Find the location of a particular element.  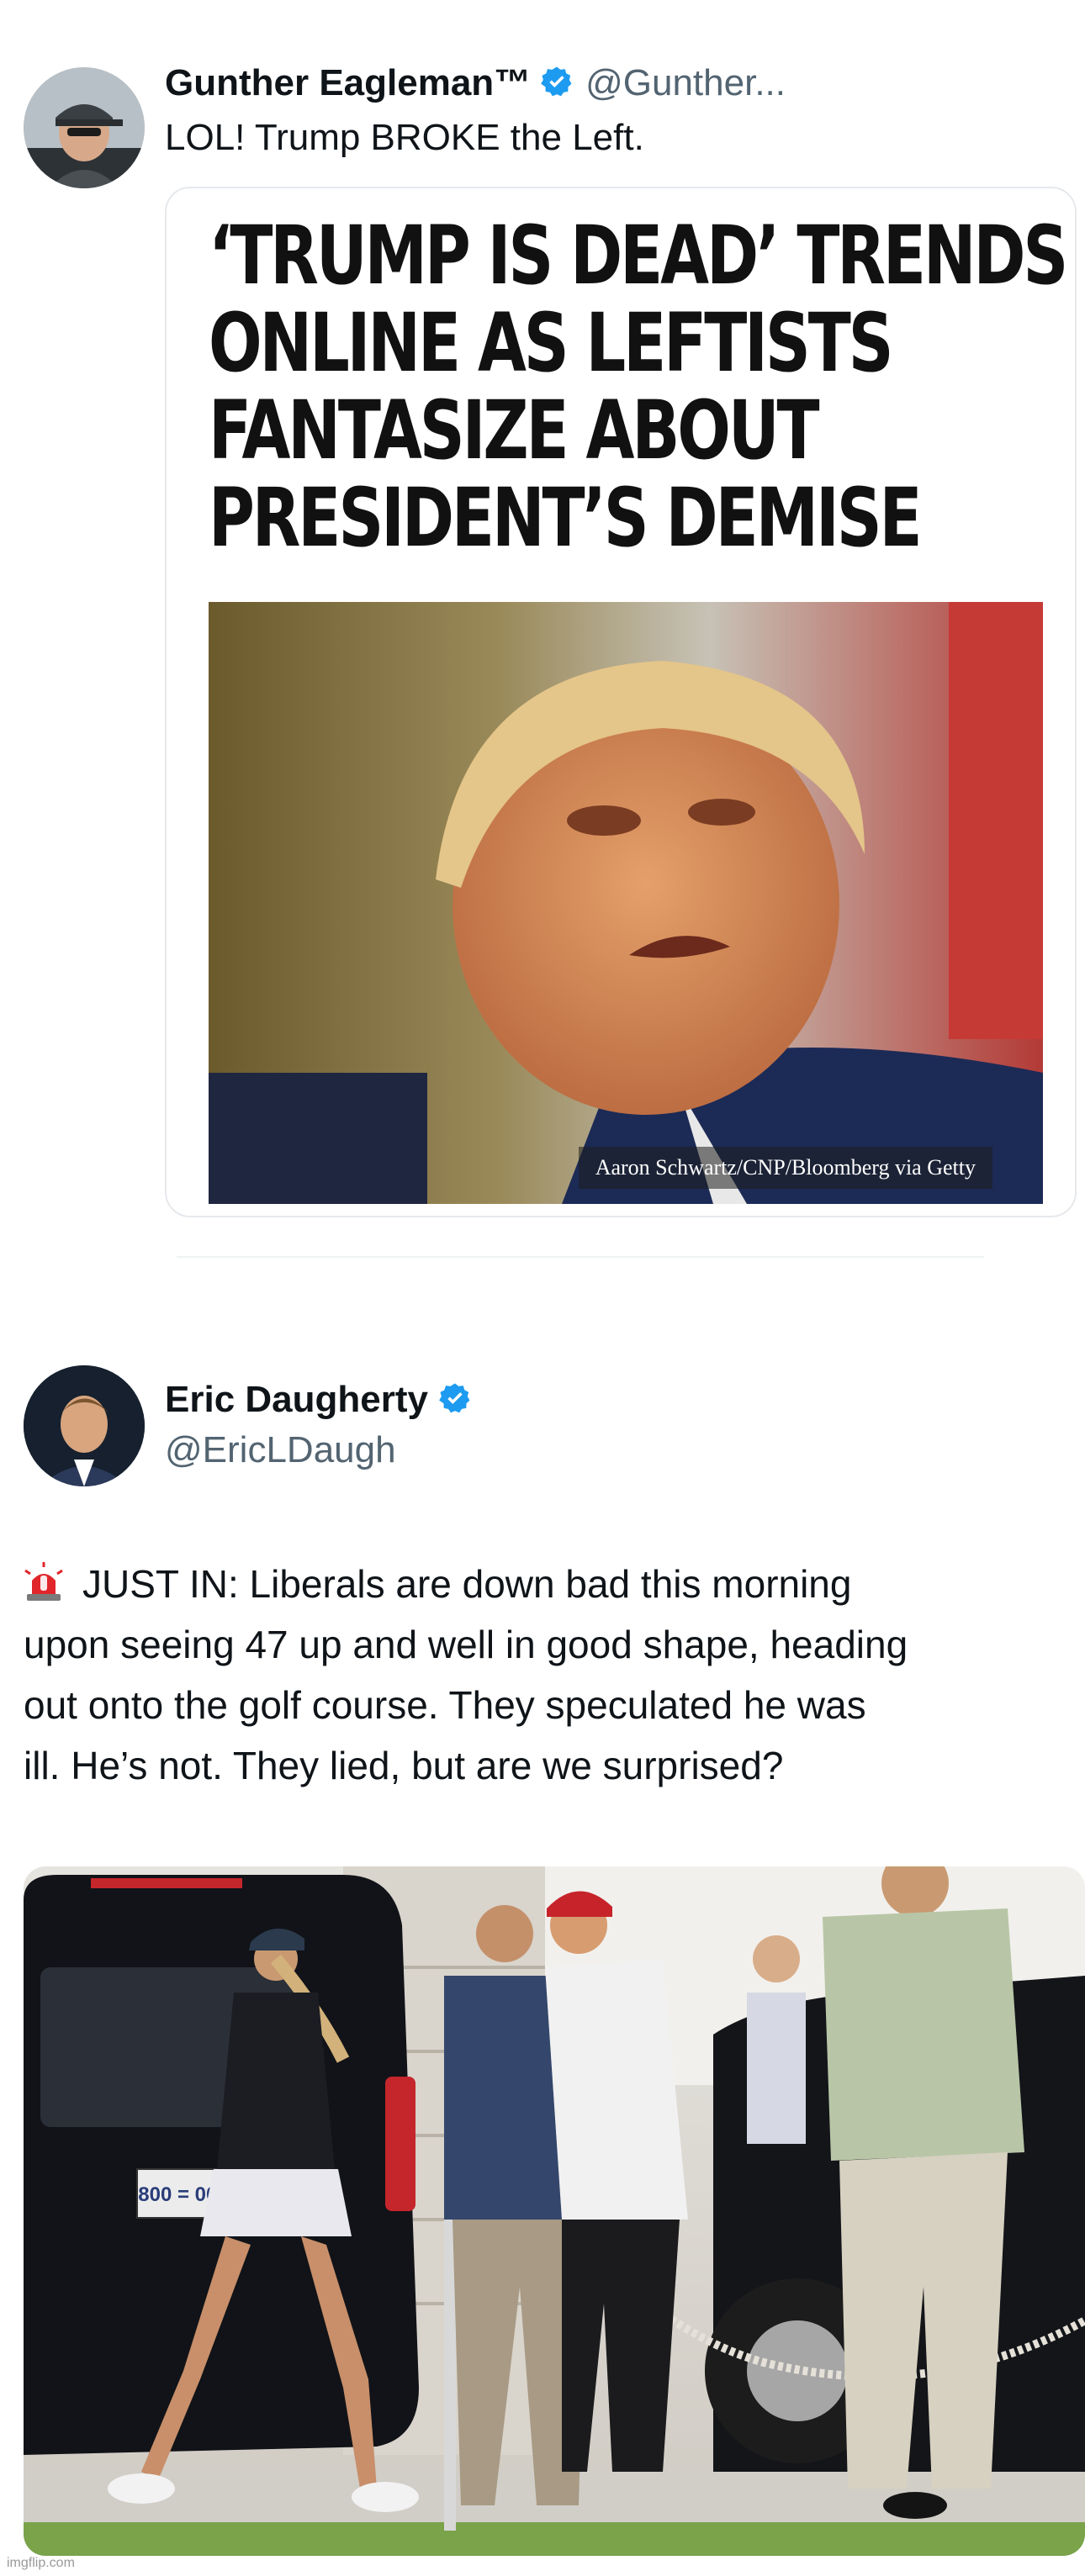

handle: @EricLDaugh is located at coordinates (280, 1450).